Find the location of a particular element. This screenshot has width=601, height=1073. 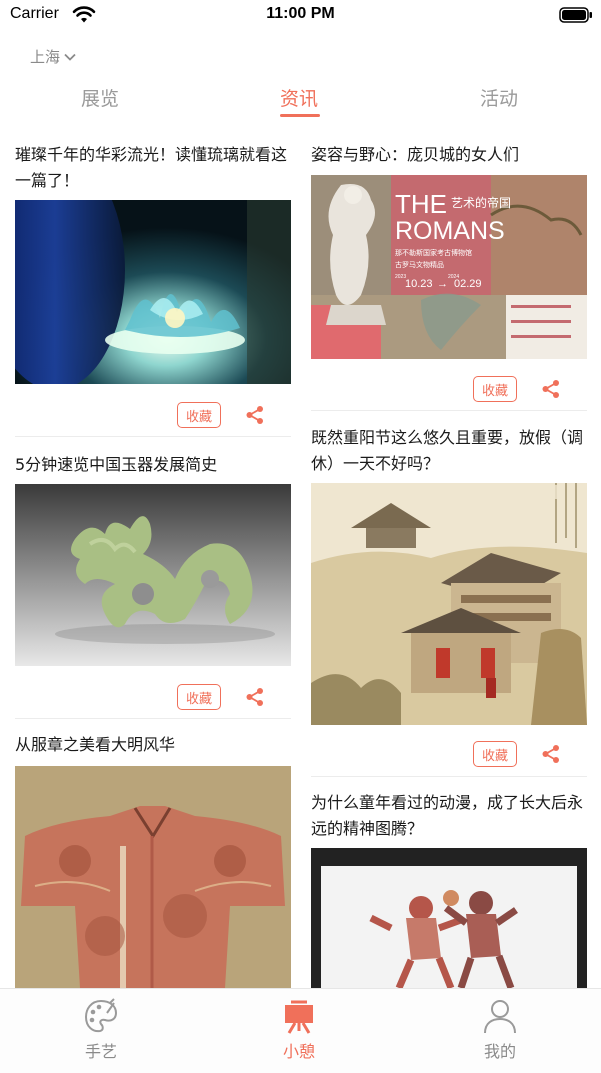

article-card: 从服章之美看大明风华 is located at coordinates (153, 745).